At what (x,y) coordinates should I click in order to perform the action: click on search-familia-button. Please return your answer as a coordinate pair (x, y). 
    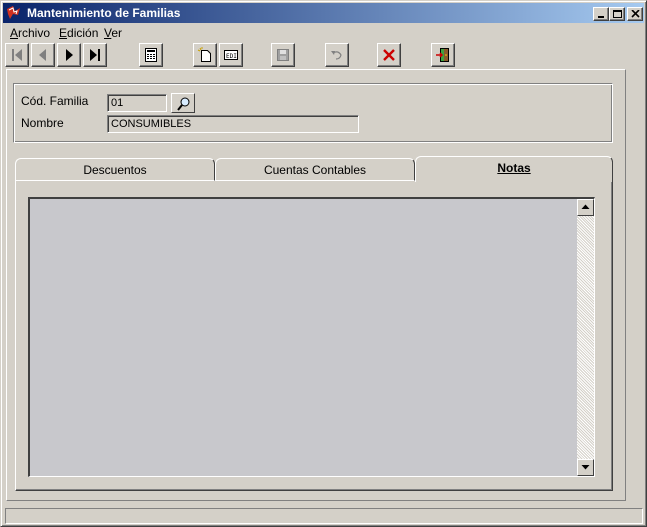
    Looking at the image, I should click on (183, 103).